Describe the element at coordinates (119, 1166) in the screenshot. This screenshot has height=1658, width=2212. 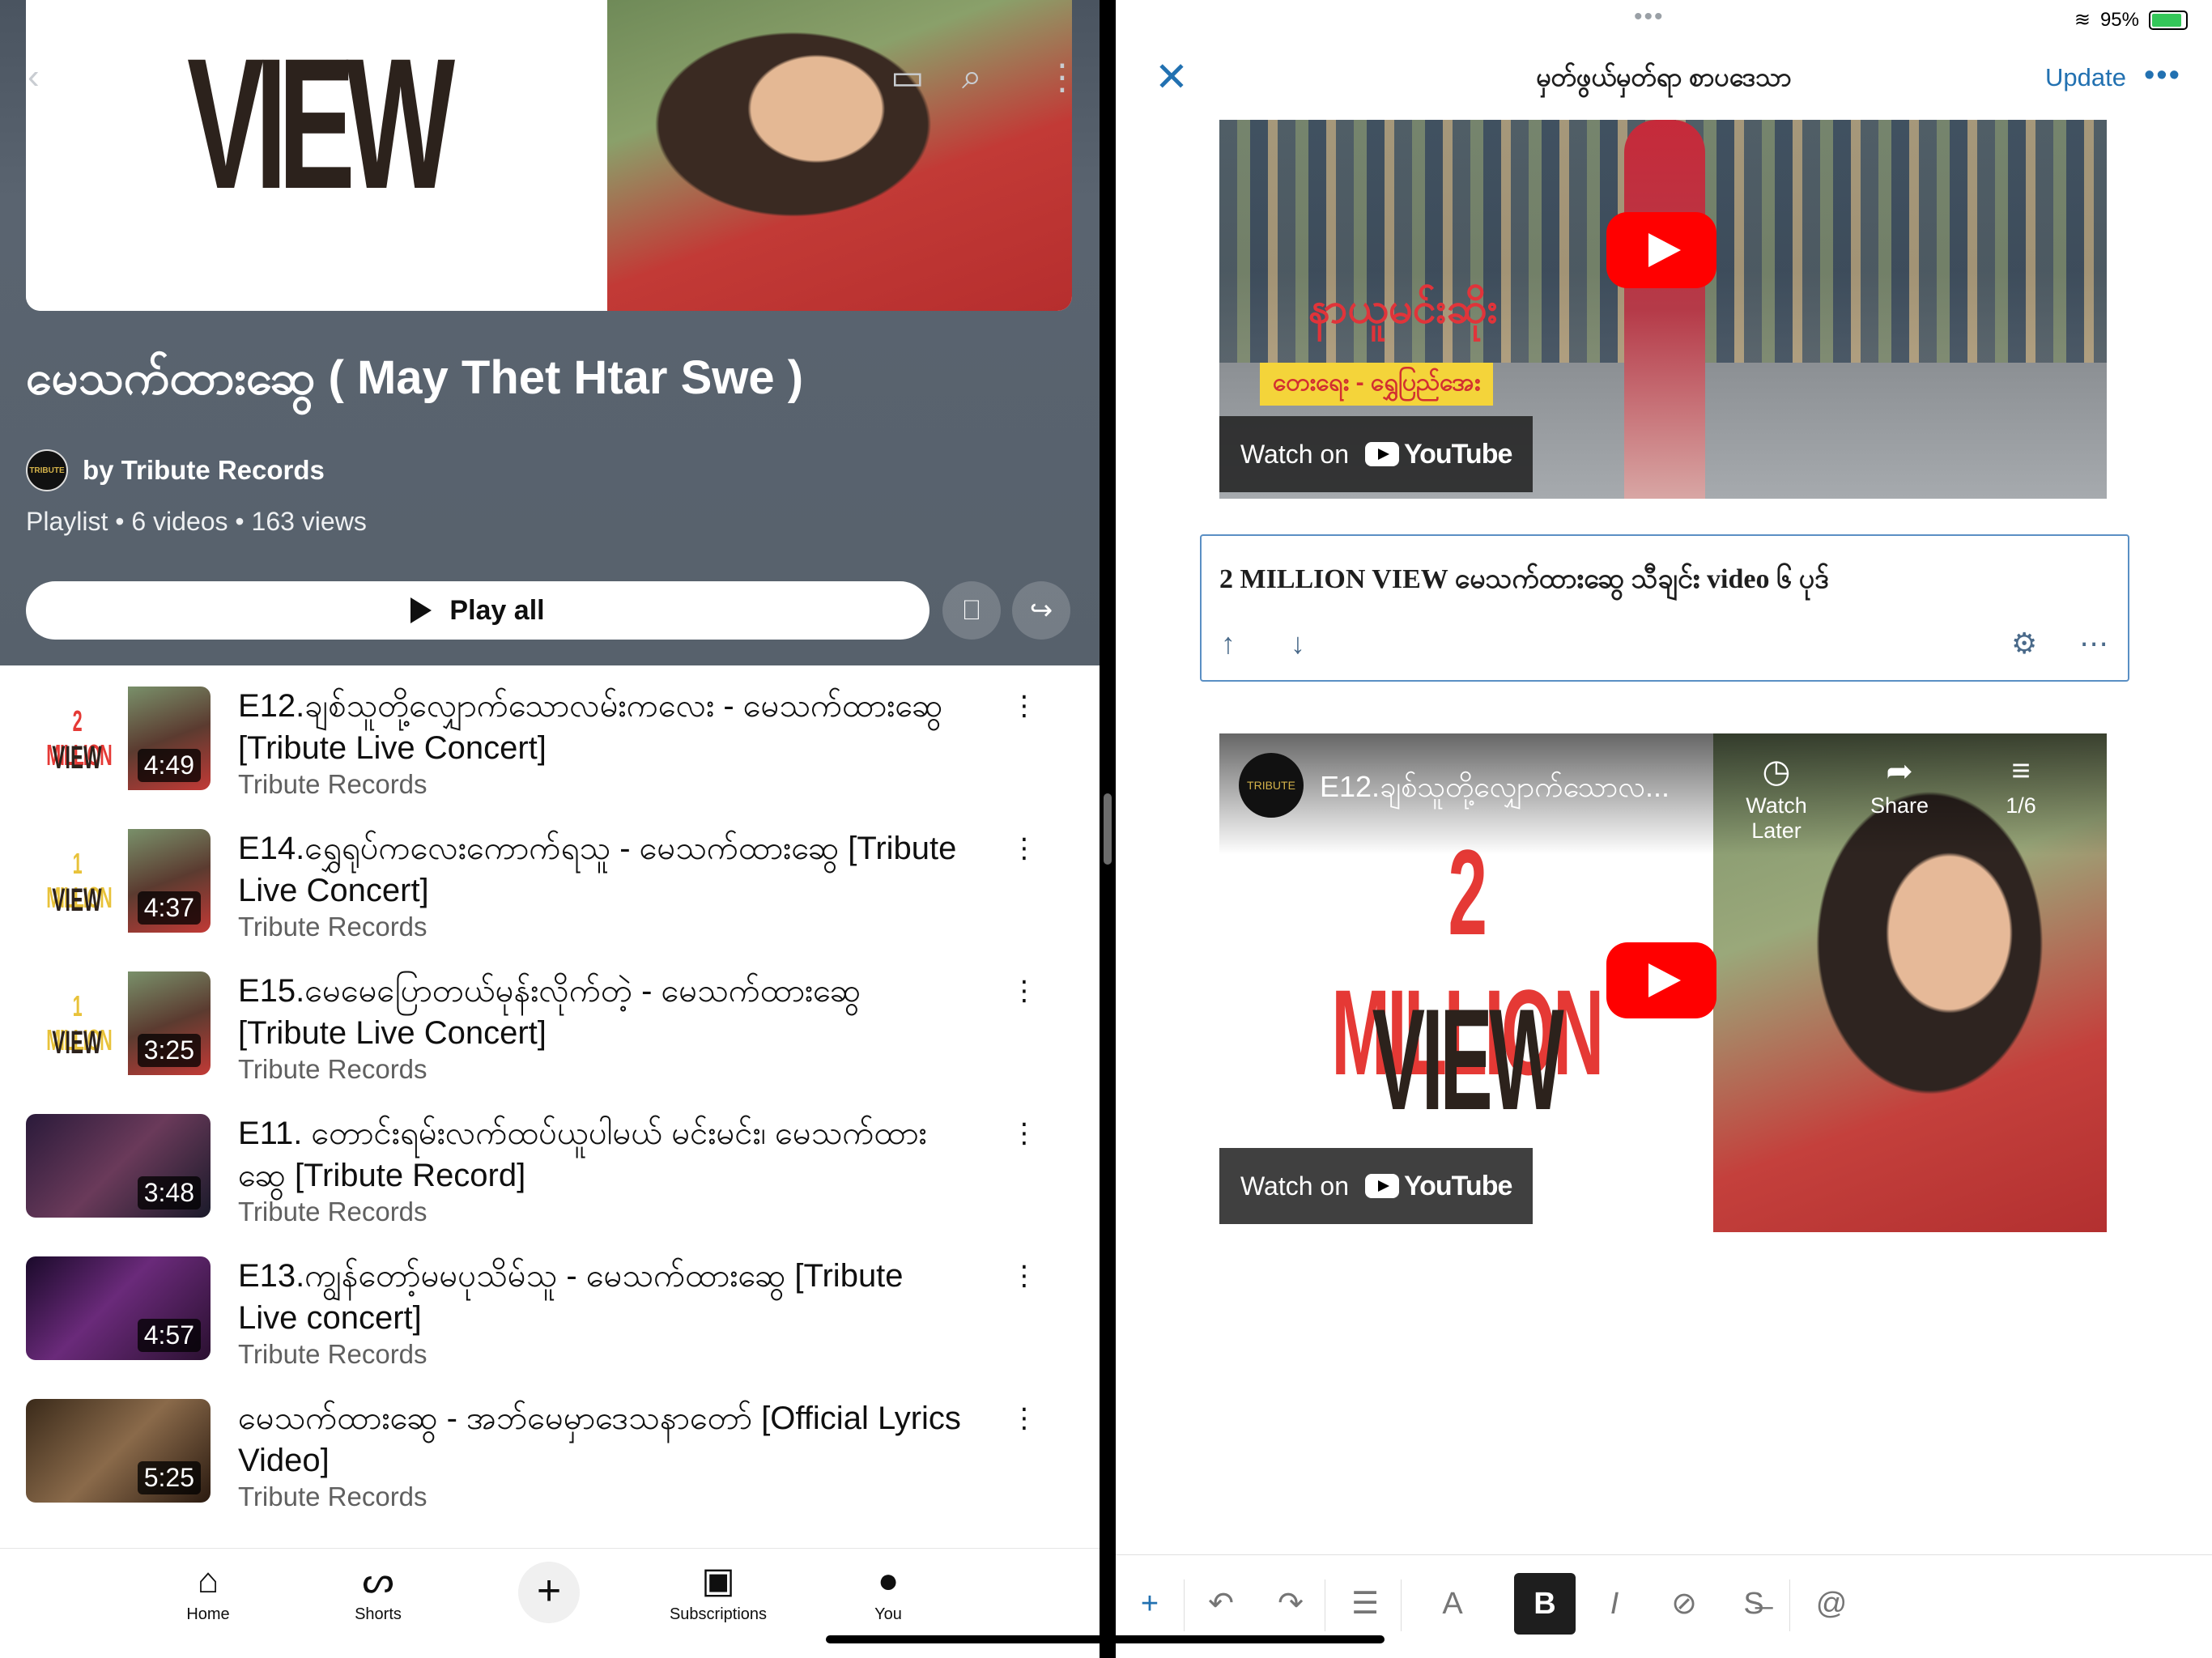
I see `video-thumbnail: 3:48` at that location.